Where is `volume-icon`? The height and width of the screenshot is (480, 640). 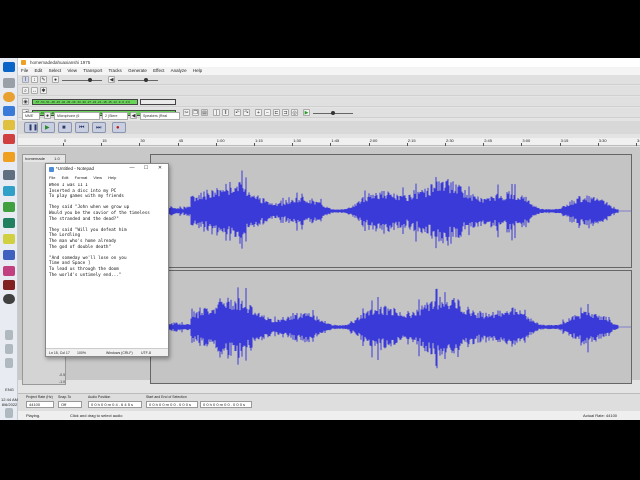
volume-icon is located at coordinates (9, 363).